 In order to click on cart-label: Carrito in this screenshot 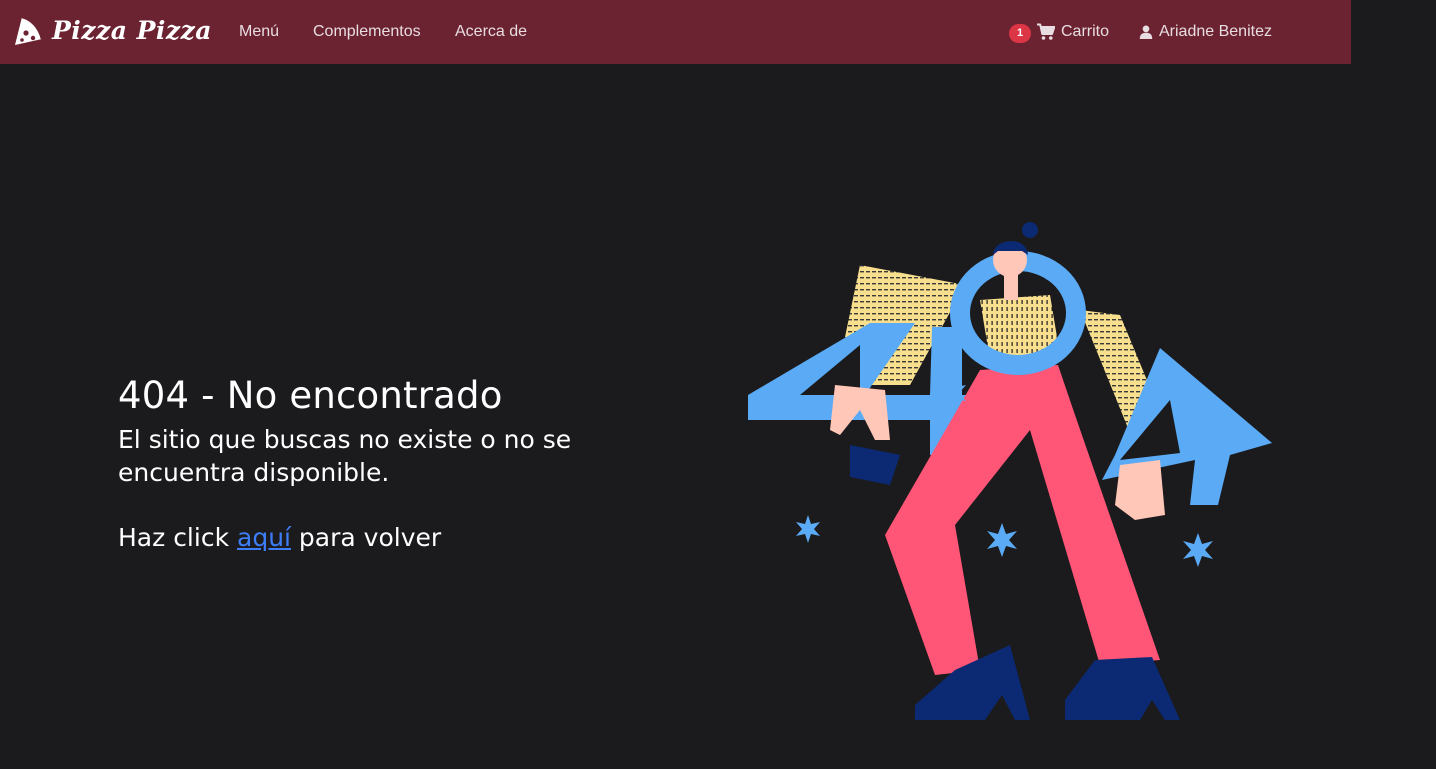, I will do `click(1085, 31)`.